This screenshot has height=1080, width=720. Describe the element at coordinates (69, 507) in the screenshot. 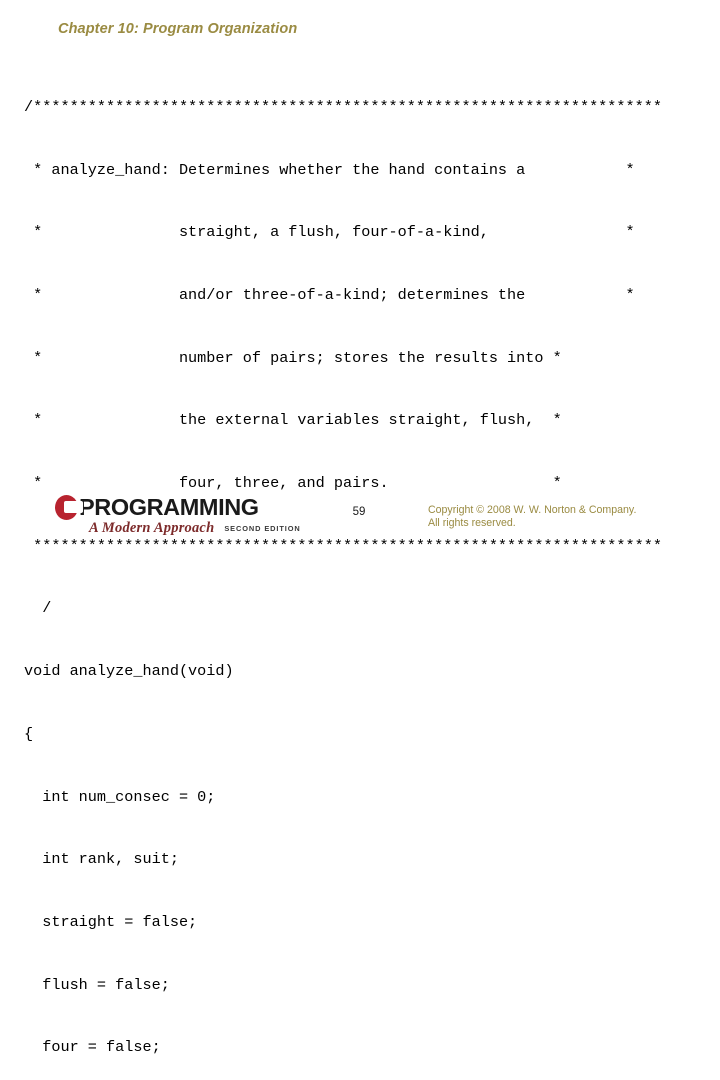

I see `letter-c-icon` at that location.